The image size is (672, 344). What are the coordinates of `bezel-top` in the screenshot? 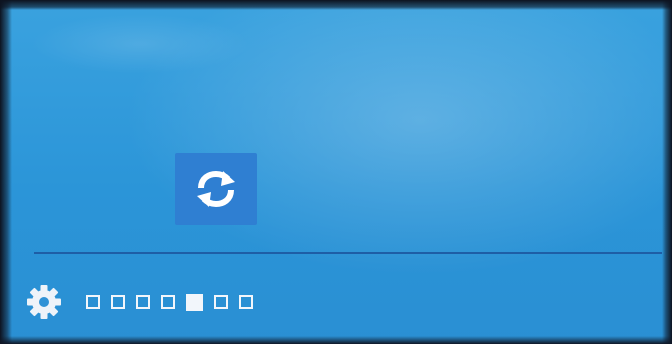 It's located at (336, 5).